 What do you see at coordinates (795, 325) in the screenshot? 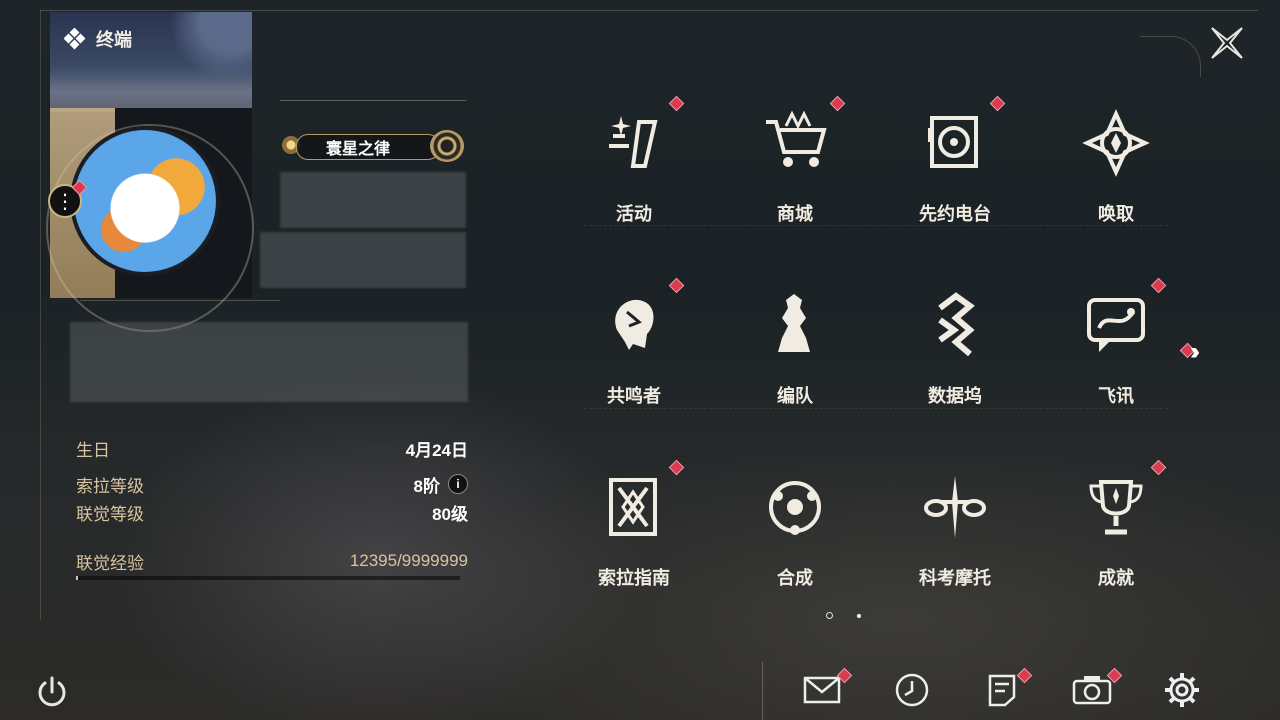
I see `chess-team-icon` at bounding box center [795, 325].